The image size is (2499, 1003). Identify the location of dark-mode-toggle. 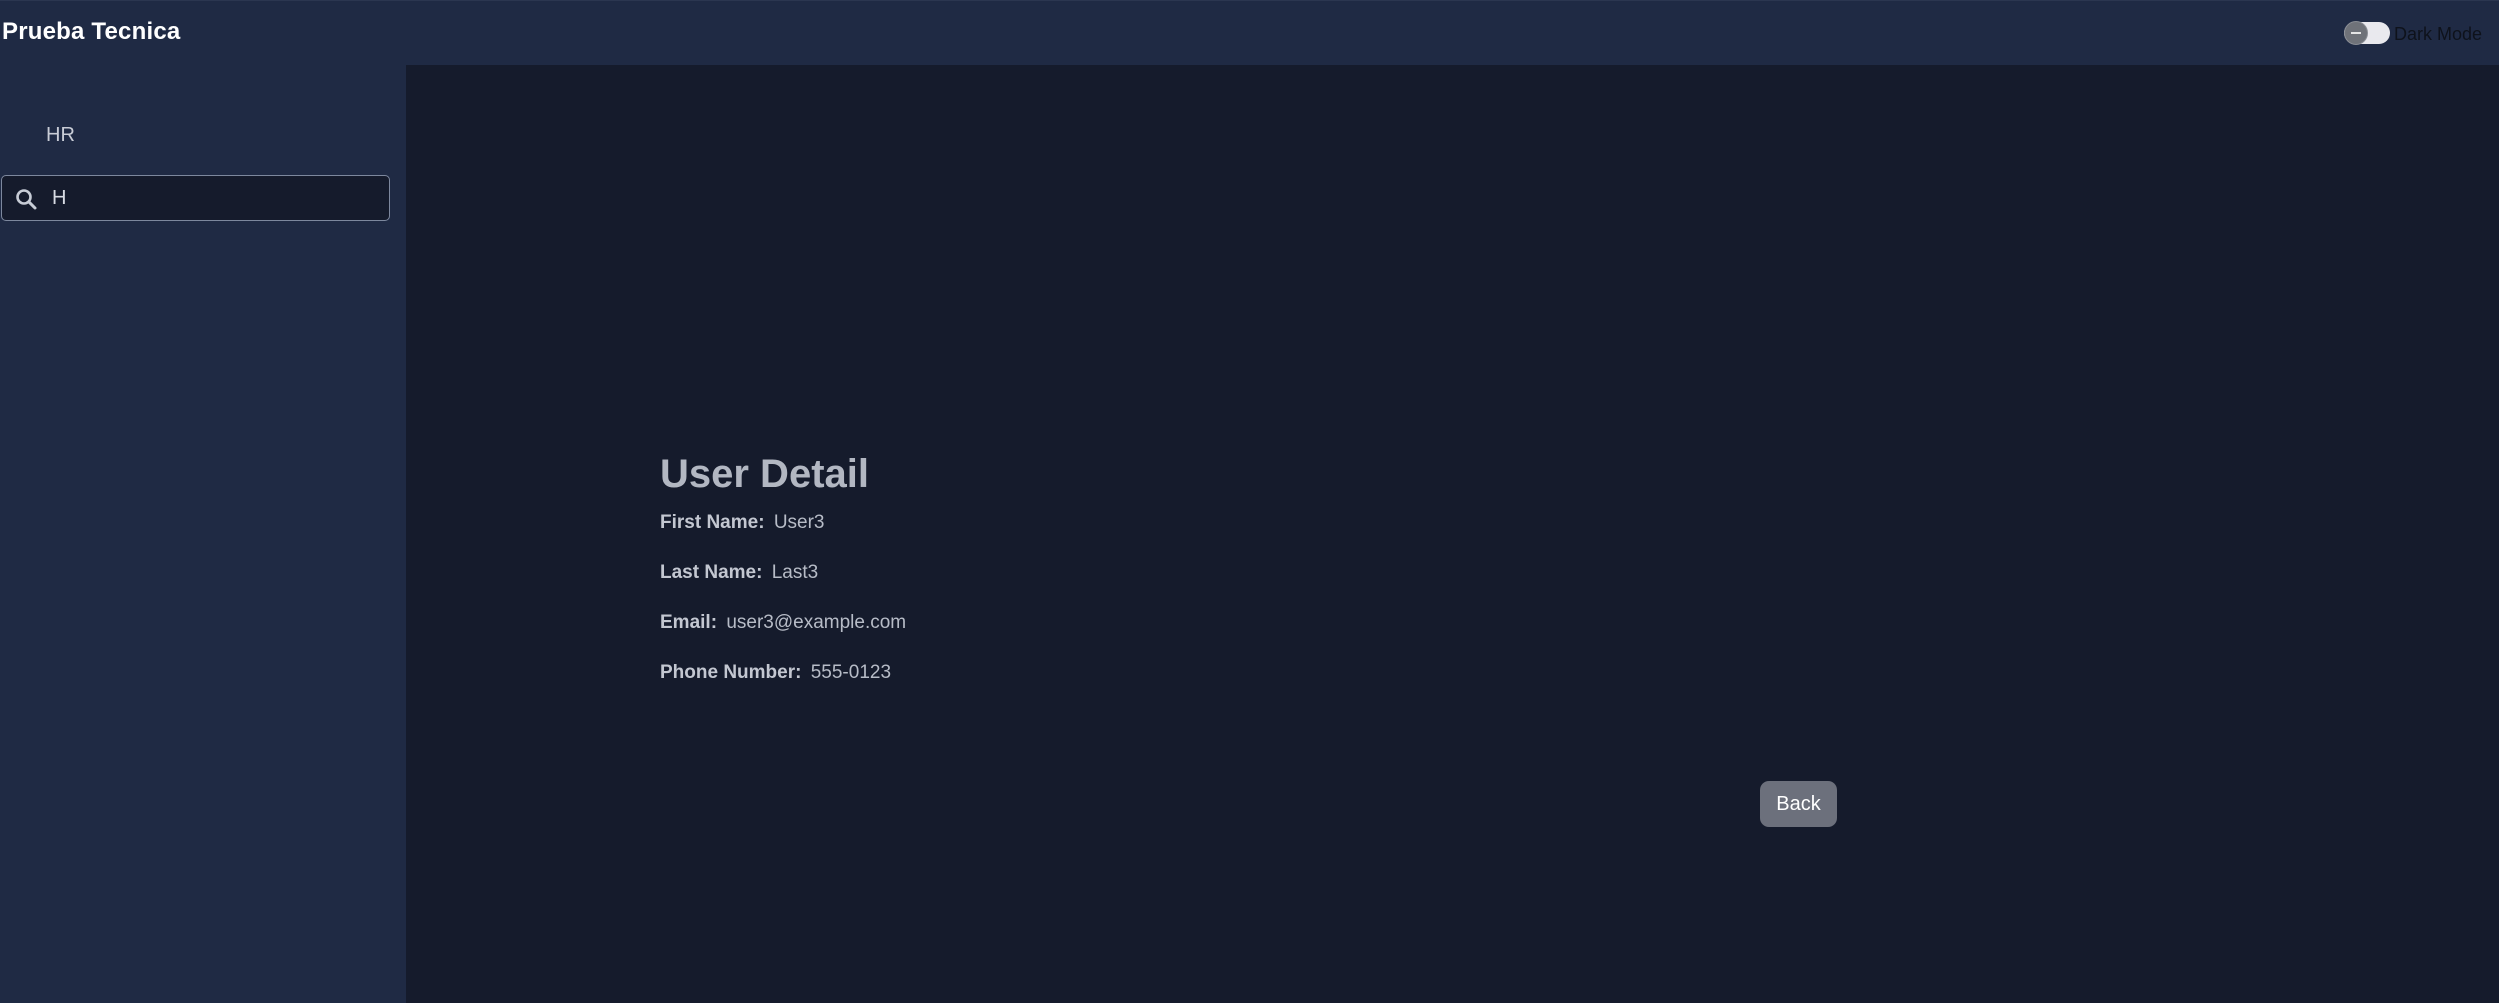
(2367, 33).